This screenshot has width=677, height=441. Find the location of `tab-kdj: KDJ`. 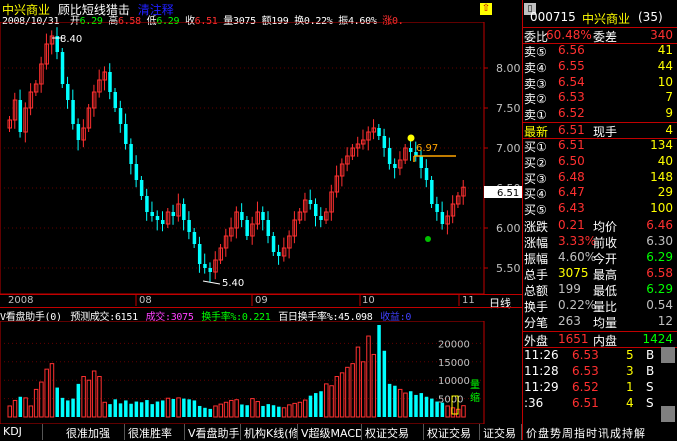

tab-kdj: KDJ is located at coordinates (21, 432).